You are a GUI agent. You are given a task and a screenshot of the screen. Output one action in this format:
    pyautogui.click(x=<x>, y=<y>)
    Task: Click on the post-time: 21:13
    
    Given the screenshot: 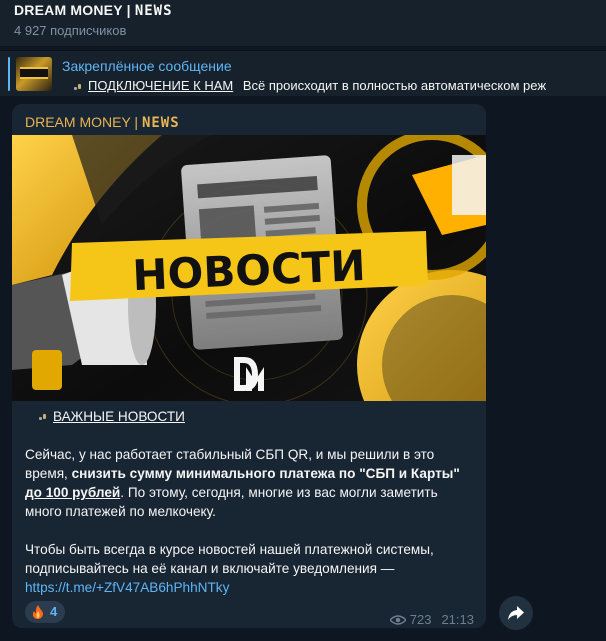 What is the action you would take?
    pyautogui.click(x=457, y=619)
    